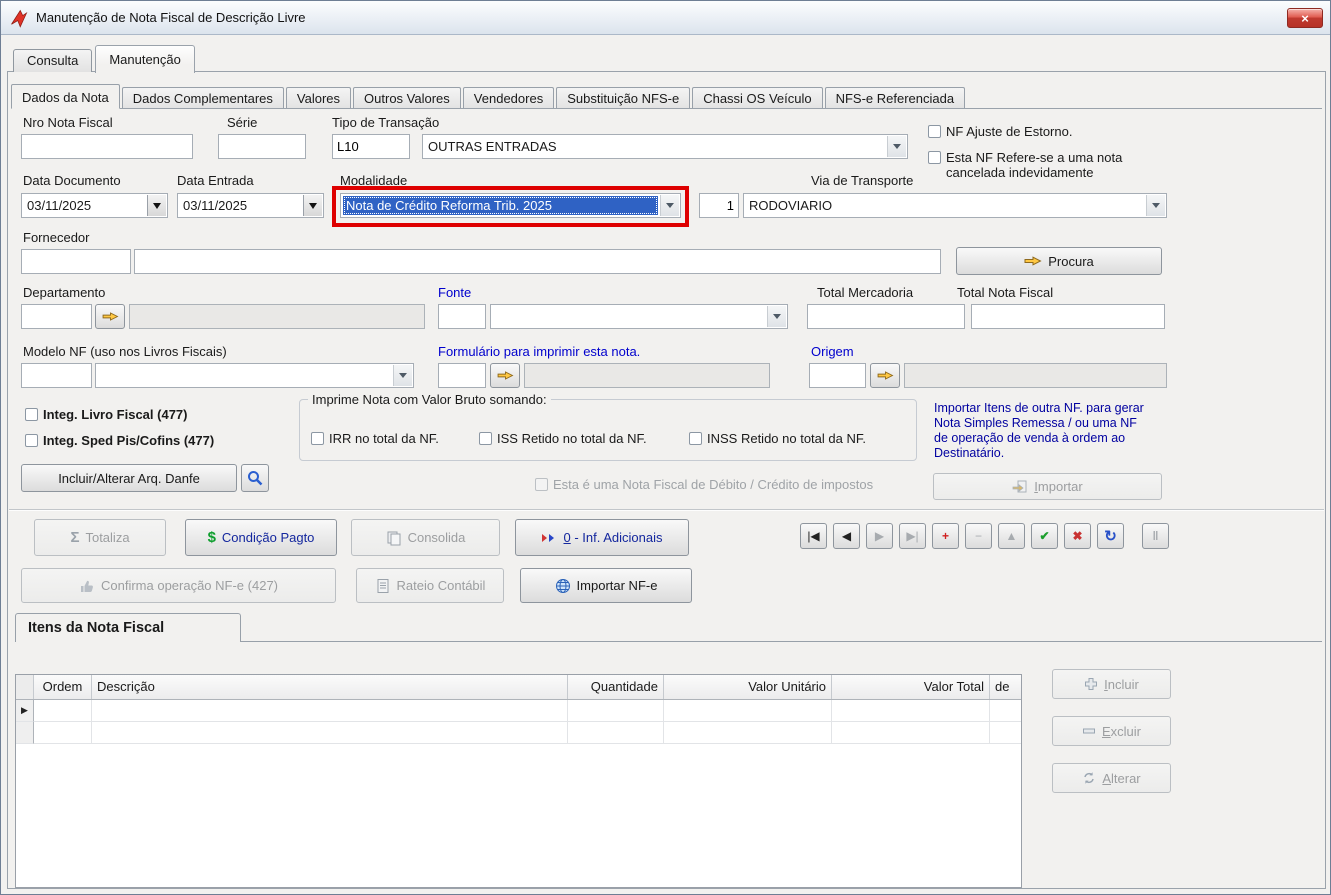  Describe the element at coordinates (1121, 778) in the screenshot. I see `alterar-label: Alterar` at that location.